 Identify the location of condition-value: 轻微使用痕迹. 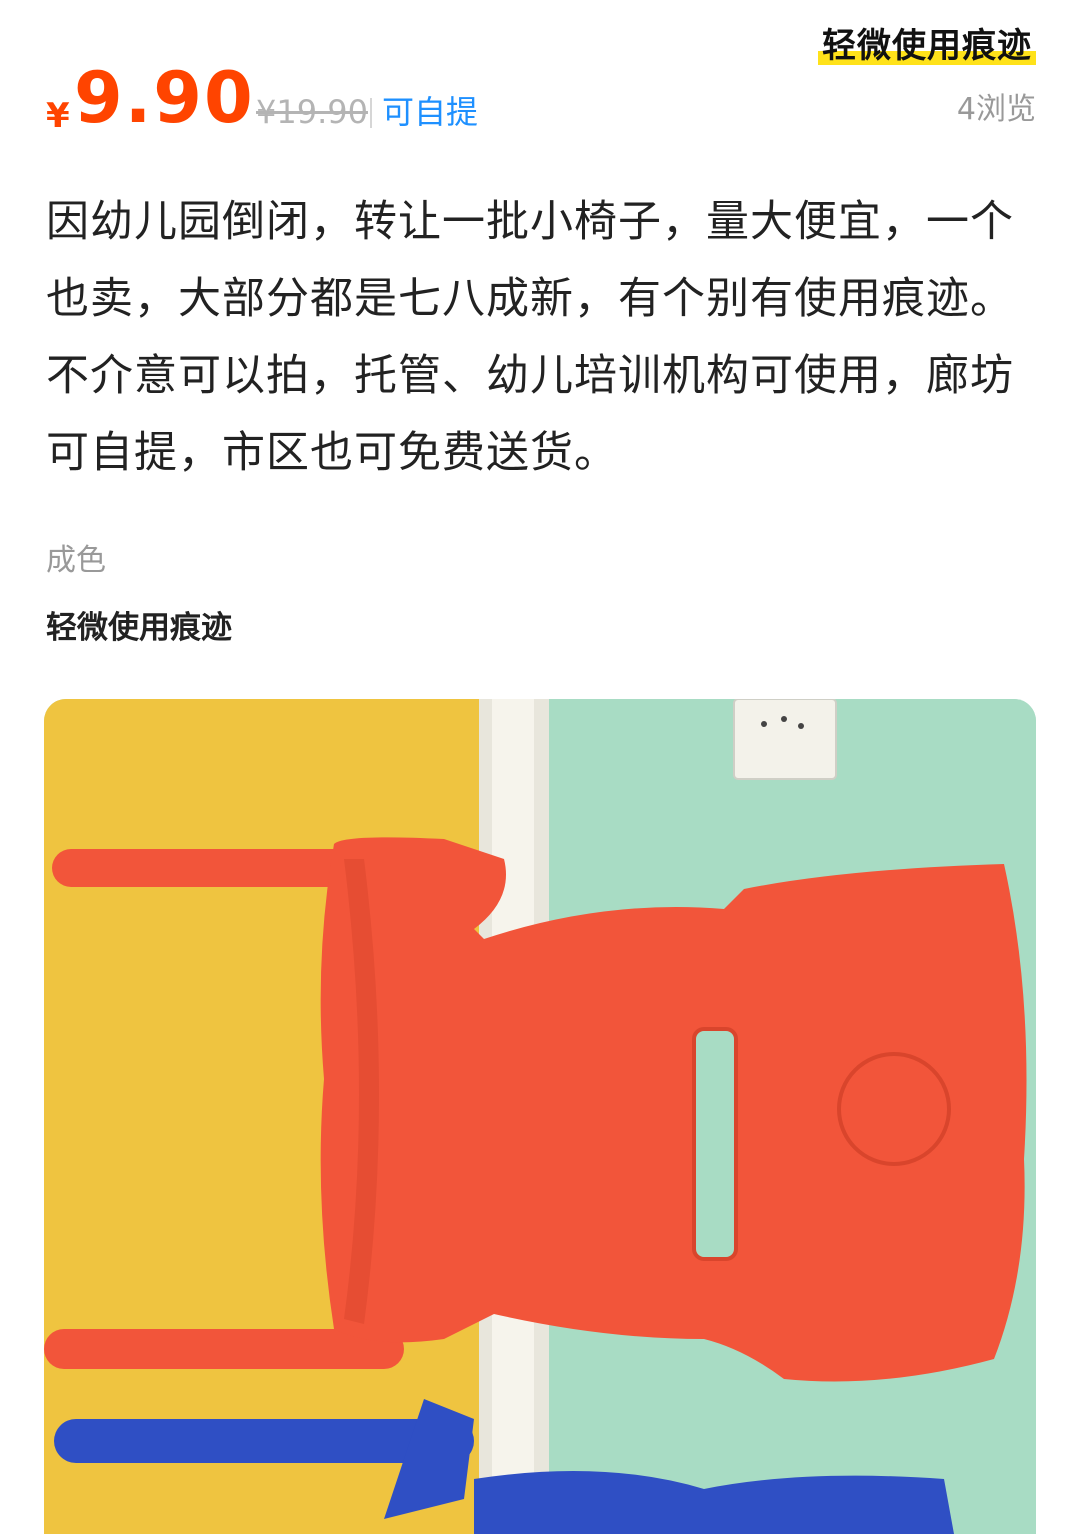
(139, 628).